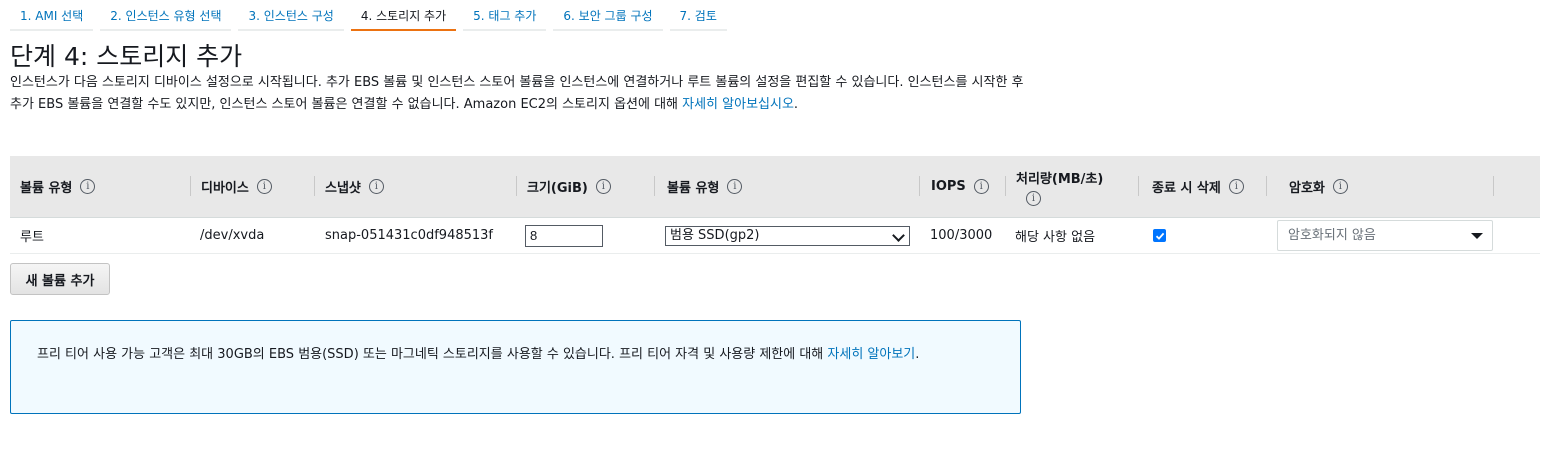 This screenshot has height=465, width=1556. I want to click on volume-type-select: 범용 SSD(gp2), so click(787, 235).